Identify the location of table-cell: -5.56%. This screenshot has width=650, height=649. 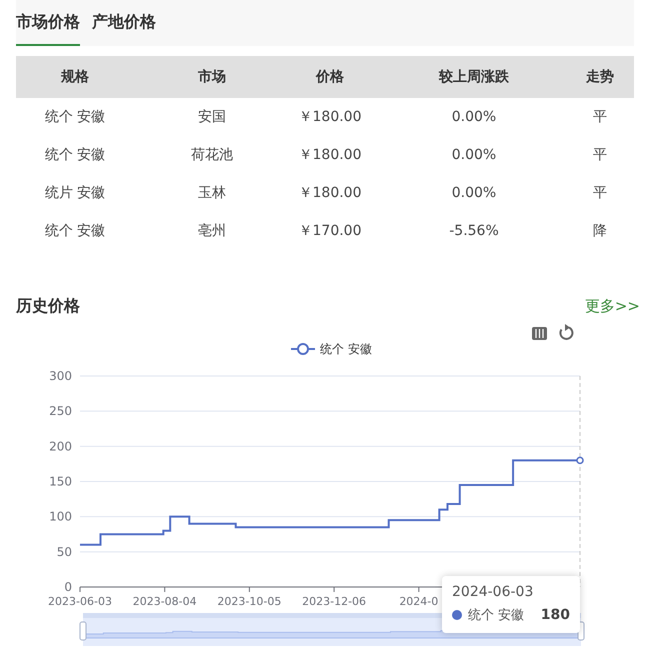
(474, 231).